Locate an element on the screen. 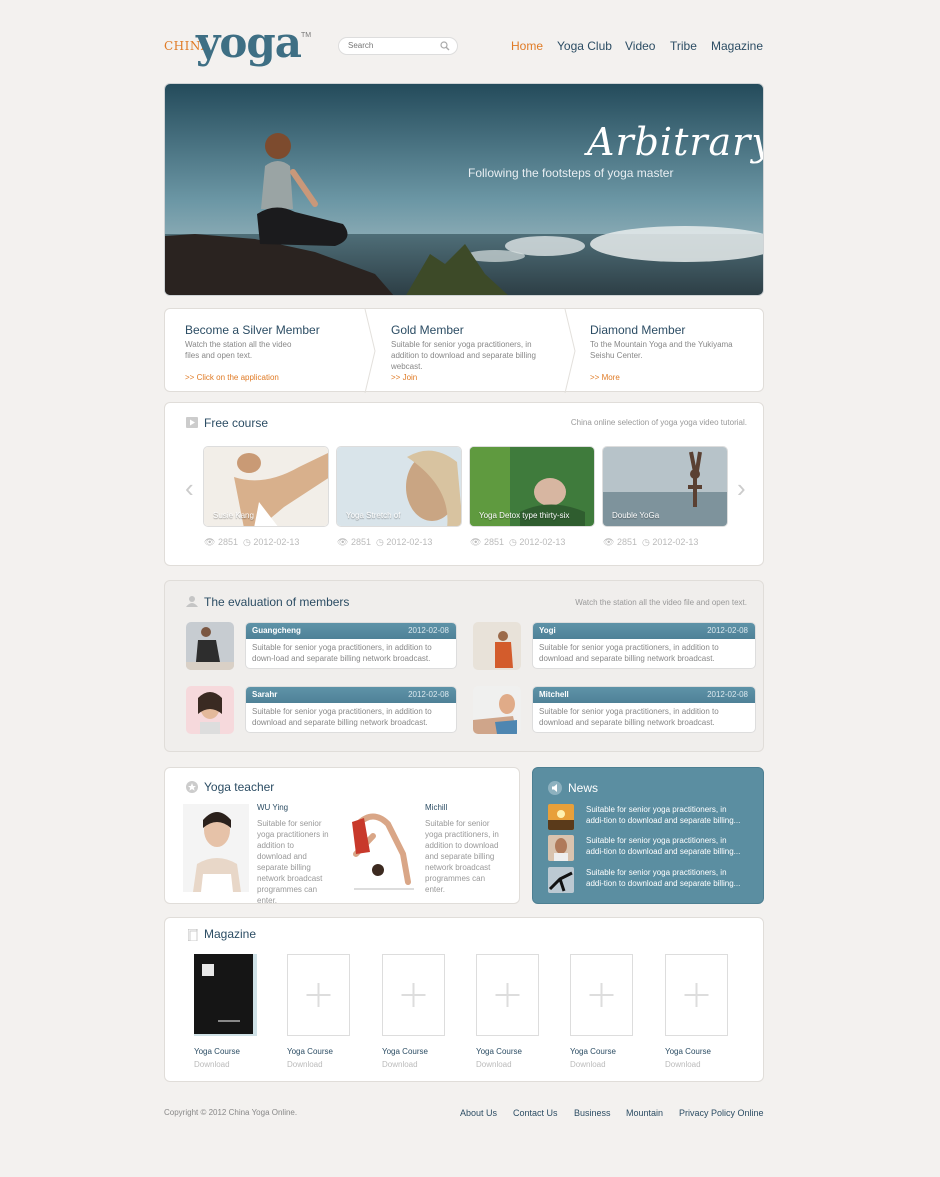  footer-link-contact: Contact Us is located at coordinates (535, 1113).